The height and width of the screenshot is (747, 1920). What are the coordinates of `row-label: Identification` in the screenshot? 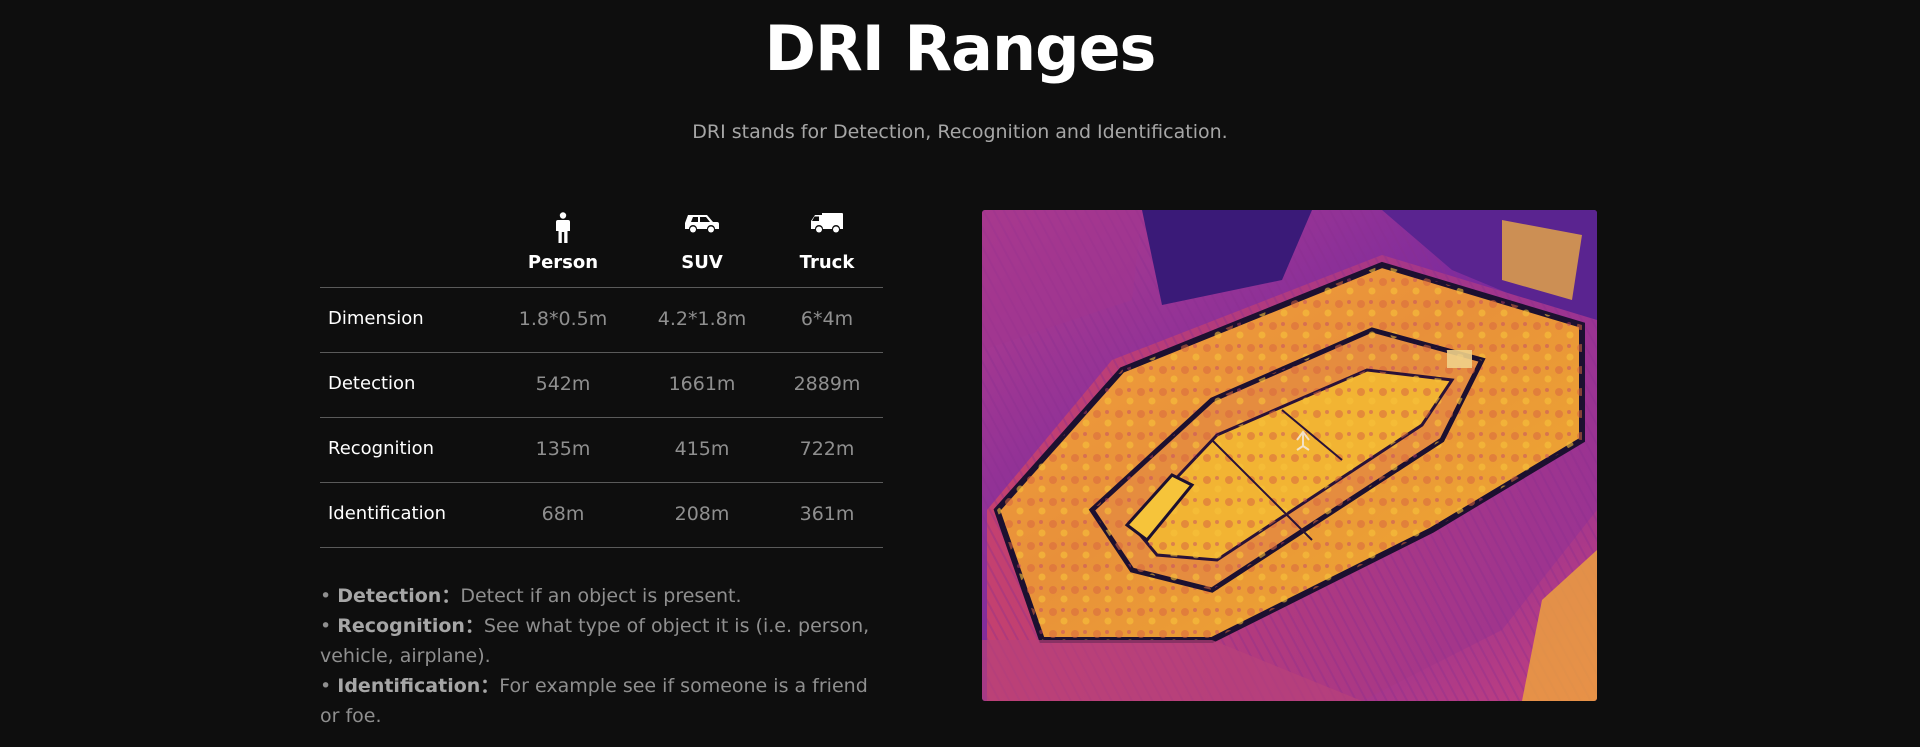 It's located at (387, 513).